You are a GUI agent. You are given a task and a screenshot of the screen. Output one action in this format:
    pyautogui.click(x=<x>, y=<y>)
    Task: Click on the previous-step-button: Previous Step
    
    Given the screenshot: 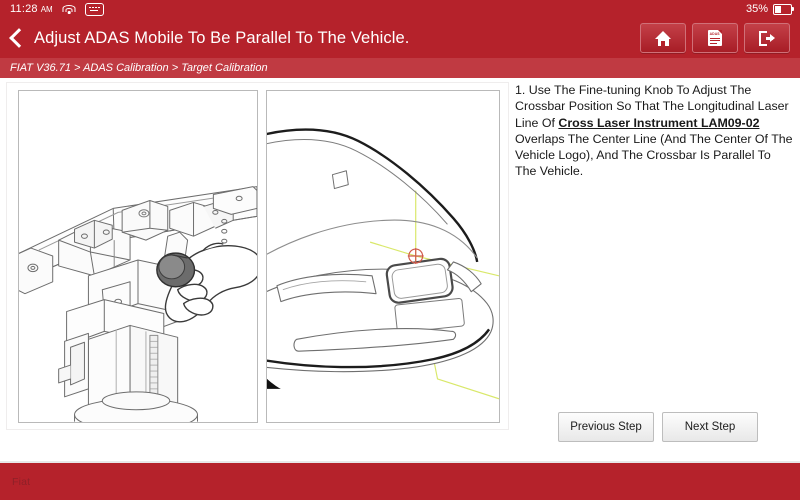 What is the action you would take?
    pyautogui.click(x=606, y=427)
    